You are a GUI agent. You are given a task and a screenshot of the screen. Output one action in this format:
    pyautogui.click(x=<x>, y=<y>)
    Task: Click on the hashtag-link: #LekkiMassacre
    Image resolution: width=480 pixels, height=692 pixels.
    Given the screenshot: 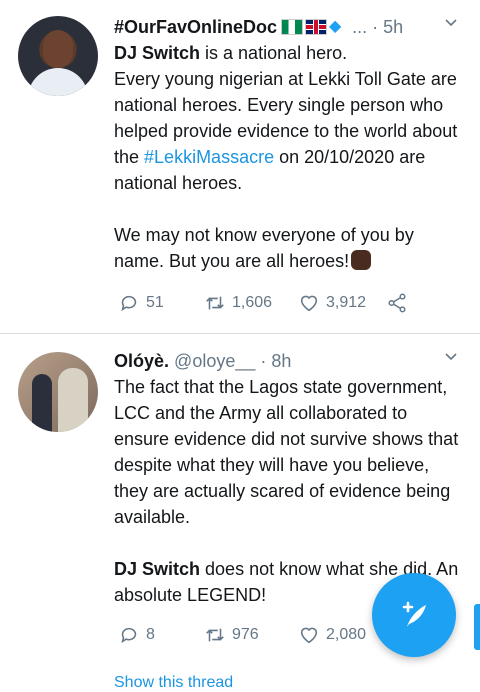 What is the action you would take?
    pyautogui.click(x=209, y=157)
    